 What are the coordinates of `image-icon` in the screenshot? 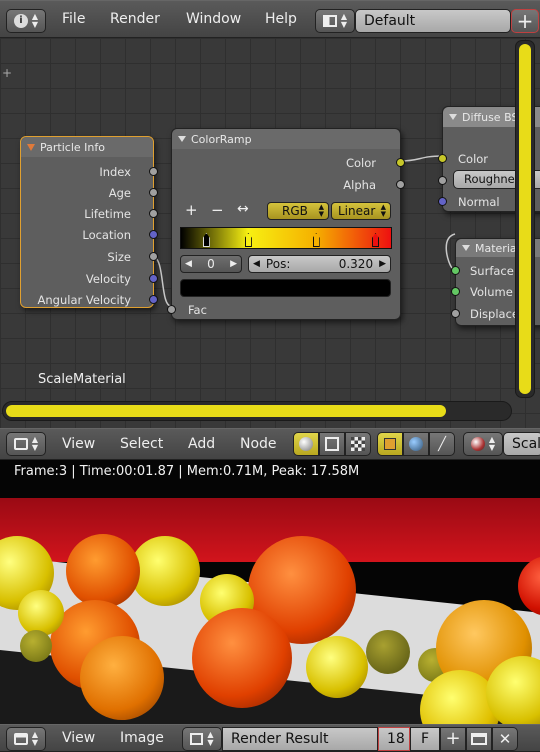 It's located at (197, 739).